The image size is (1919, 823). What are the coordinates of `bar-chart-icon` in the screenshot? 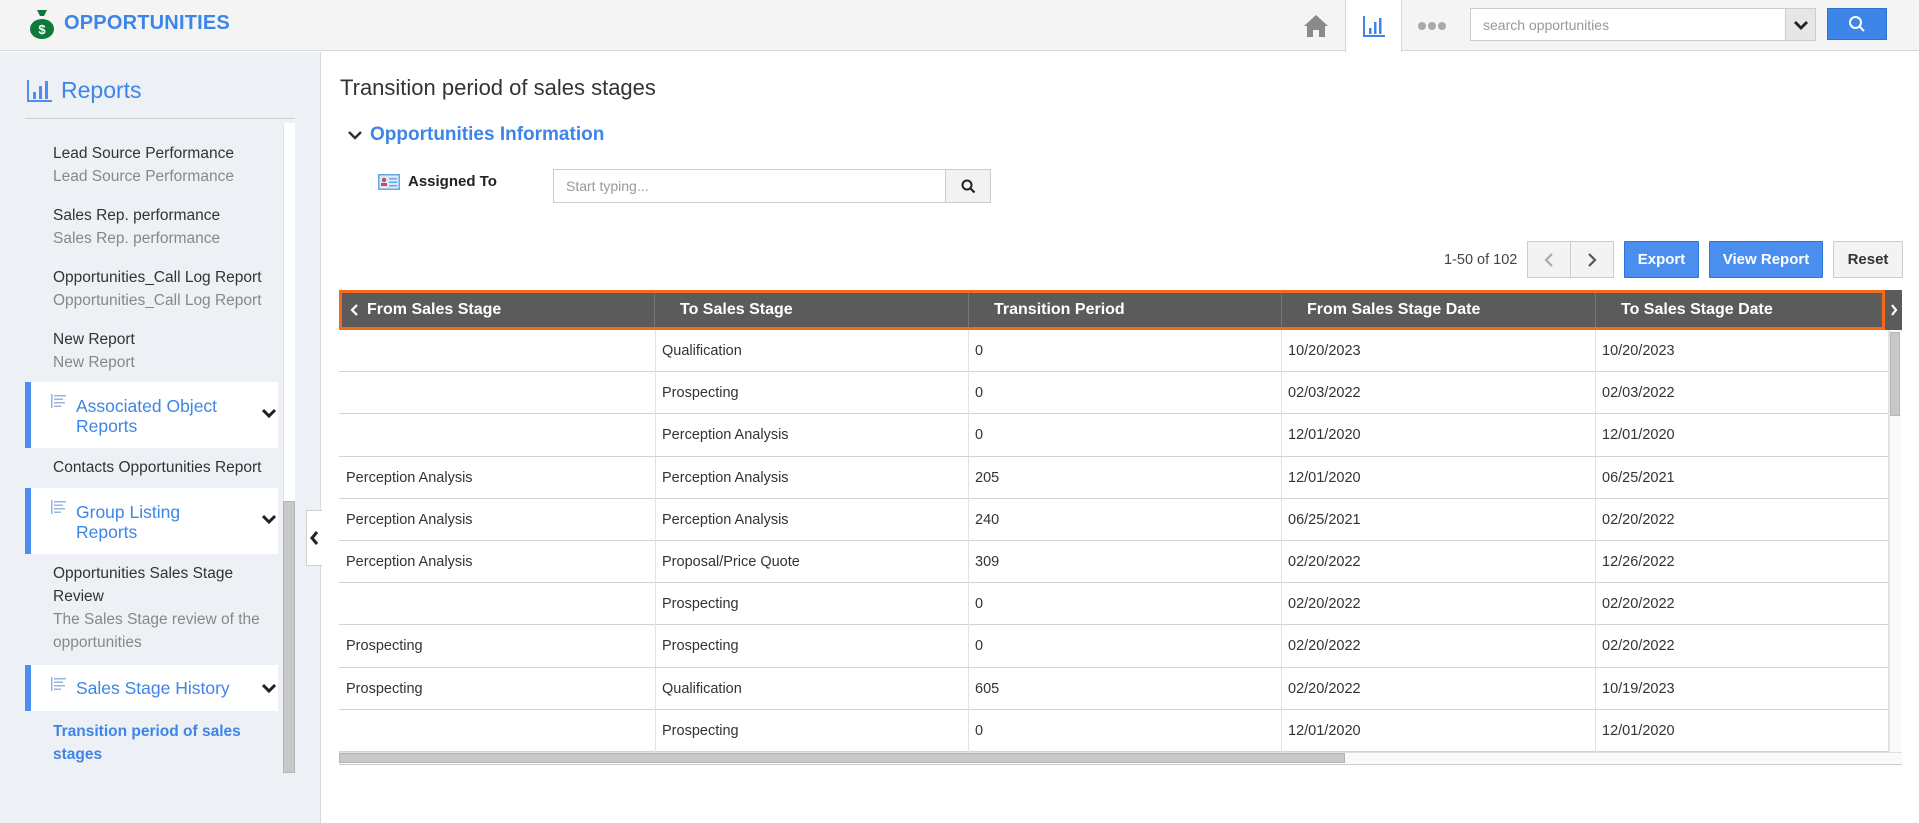 It's located at (1373, 26).